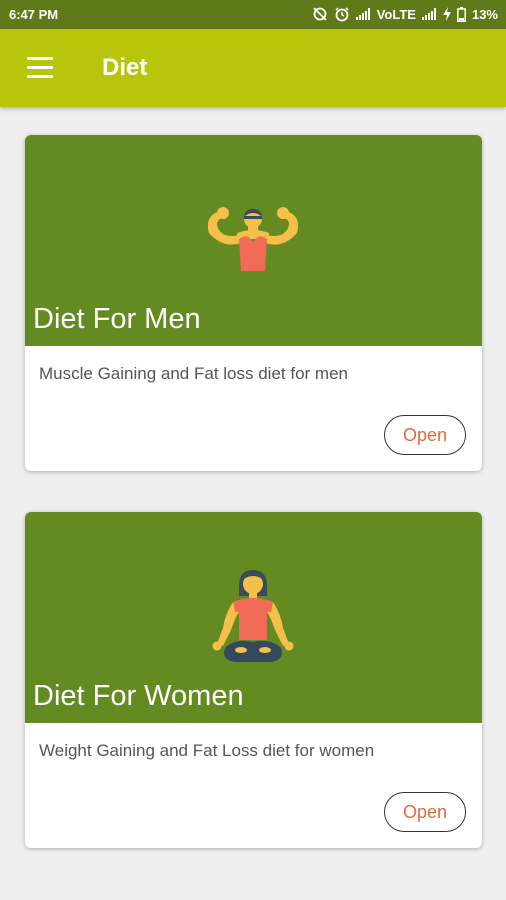 Image resolution: width=506 pixels, height=900 pixels. What do you see at coordinates (125, 67) in the screenshot?
I see `page-title: Diet` at bounding box center [125, 67].